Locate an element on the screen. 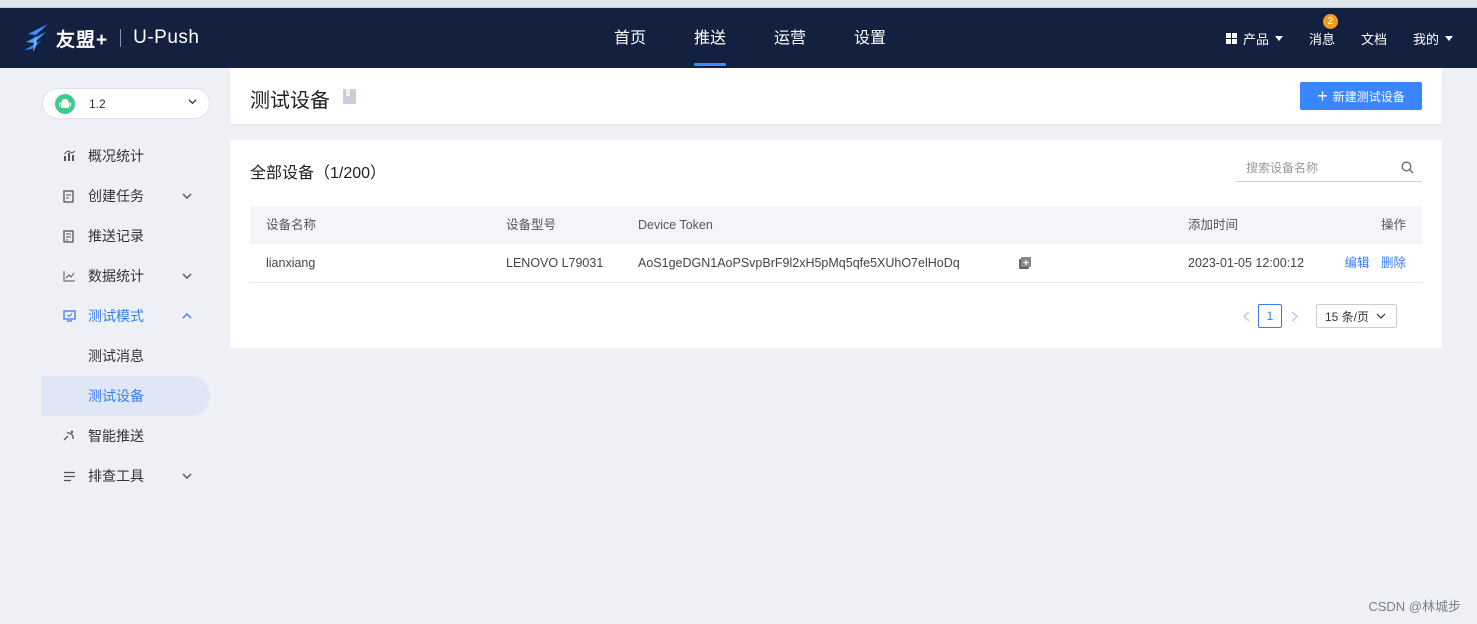 This screenshot has height=624, width=1477. nav-push: 推送 is located at coordinates (710, 38).